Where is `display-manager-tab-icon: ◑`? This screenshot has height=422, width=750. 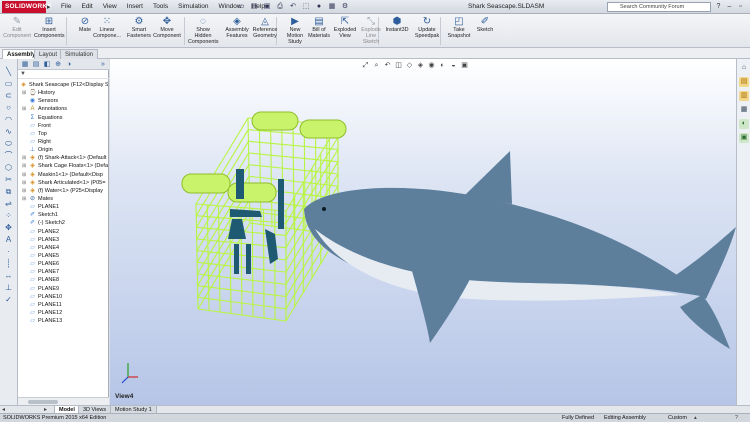 display-manager-tab-icon: ◑ is located at coordinates (69, 64).